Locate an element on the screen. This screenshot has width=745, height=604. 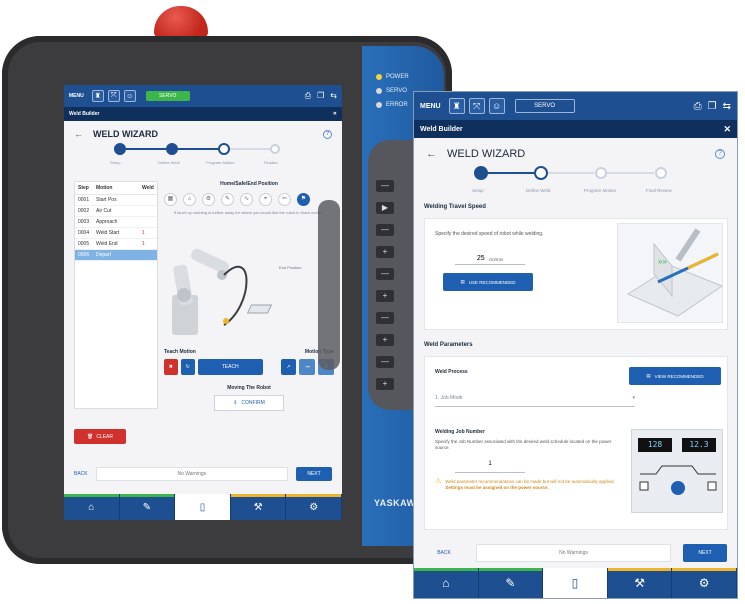
list-item: 0003 Approach is located at coordinates (116, 222).